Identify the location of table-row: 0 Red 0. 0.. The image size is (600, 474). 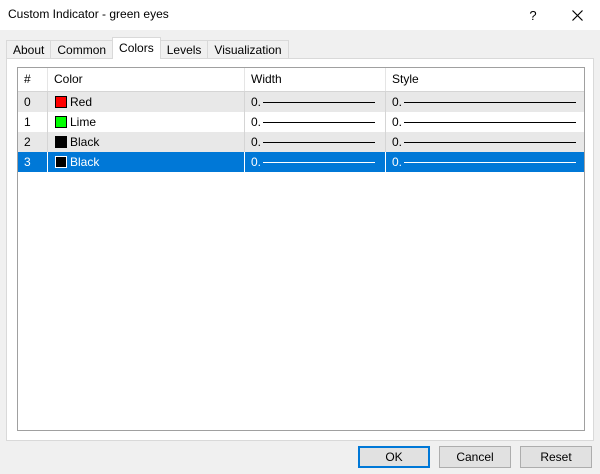
(301, 102).